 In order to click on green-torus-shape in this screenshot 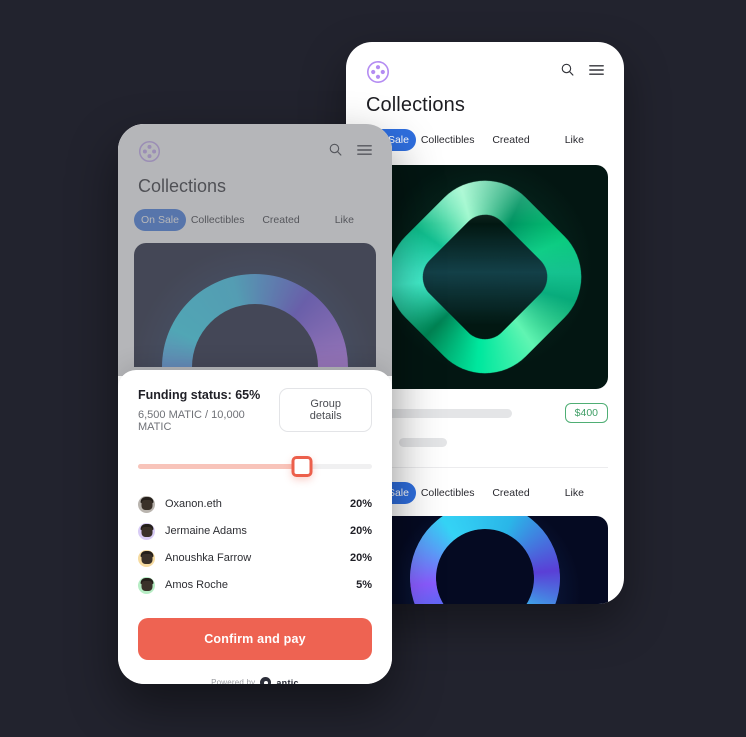, I will do `click(485, 277)`.